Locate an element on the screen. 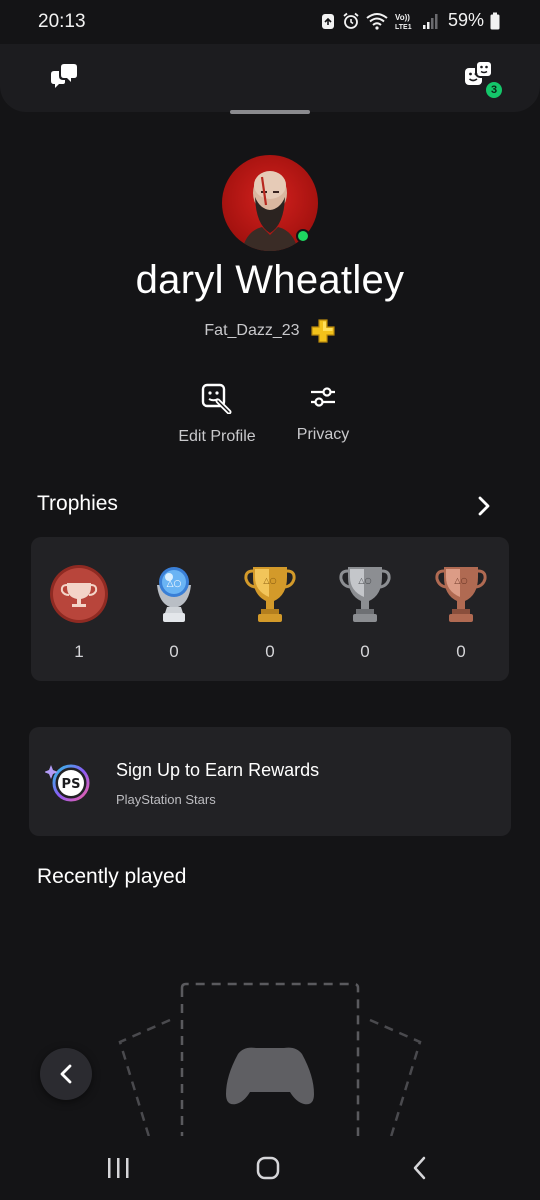 The image size is (540, 1200). trophy-silver: △○ 0 is located at coordinates (365, 612).